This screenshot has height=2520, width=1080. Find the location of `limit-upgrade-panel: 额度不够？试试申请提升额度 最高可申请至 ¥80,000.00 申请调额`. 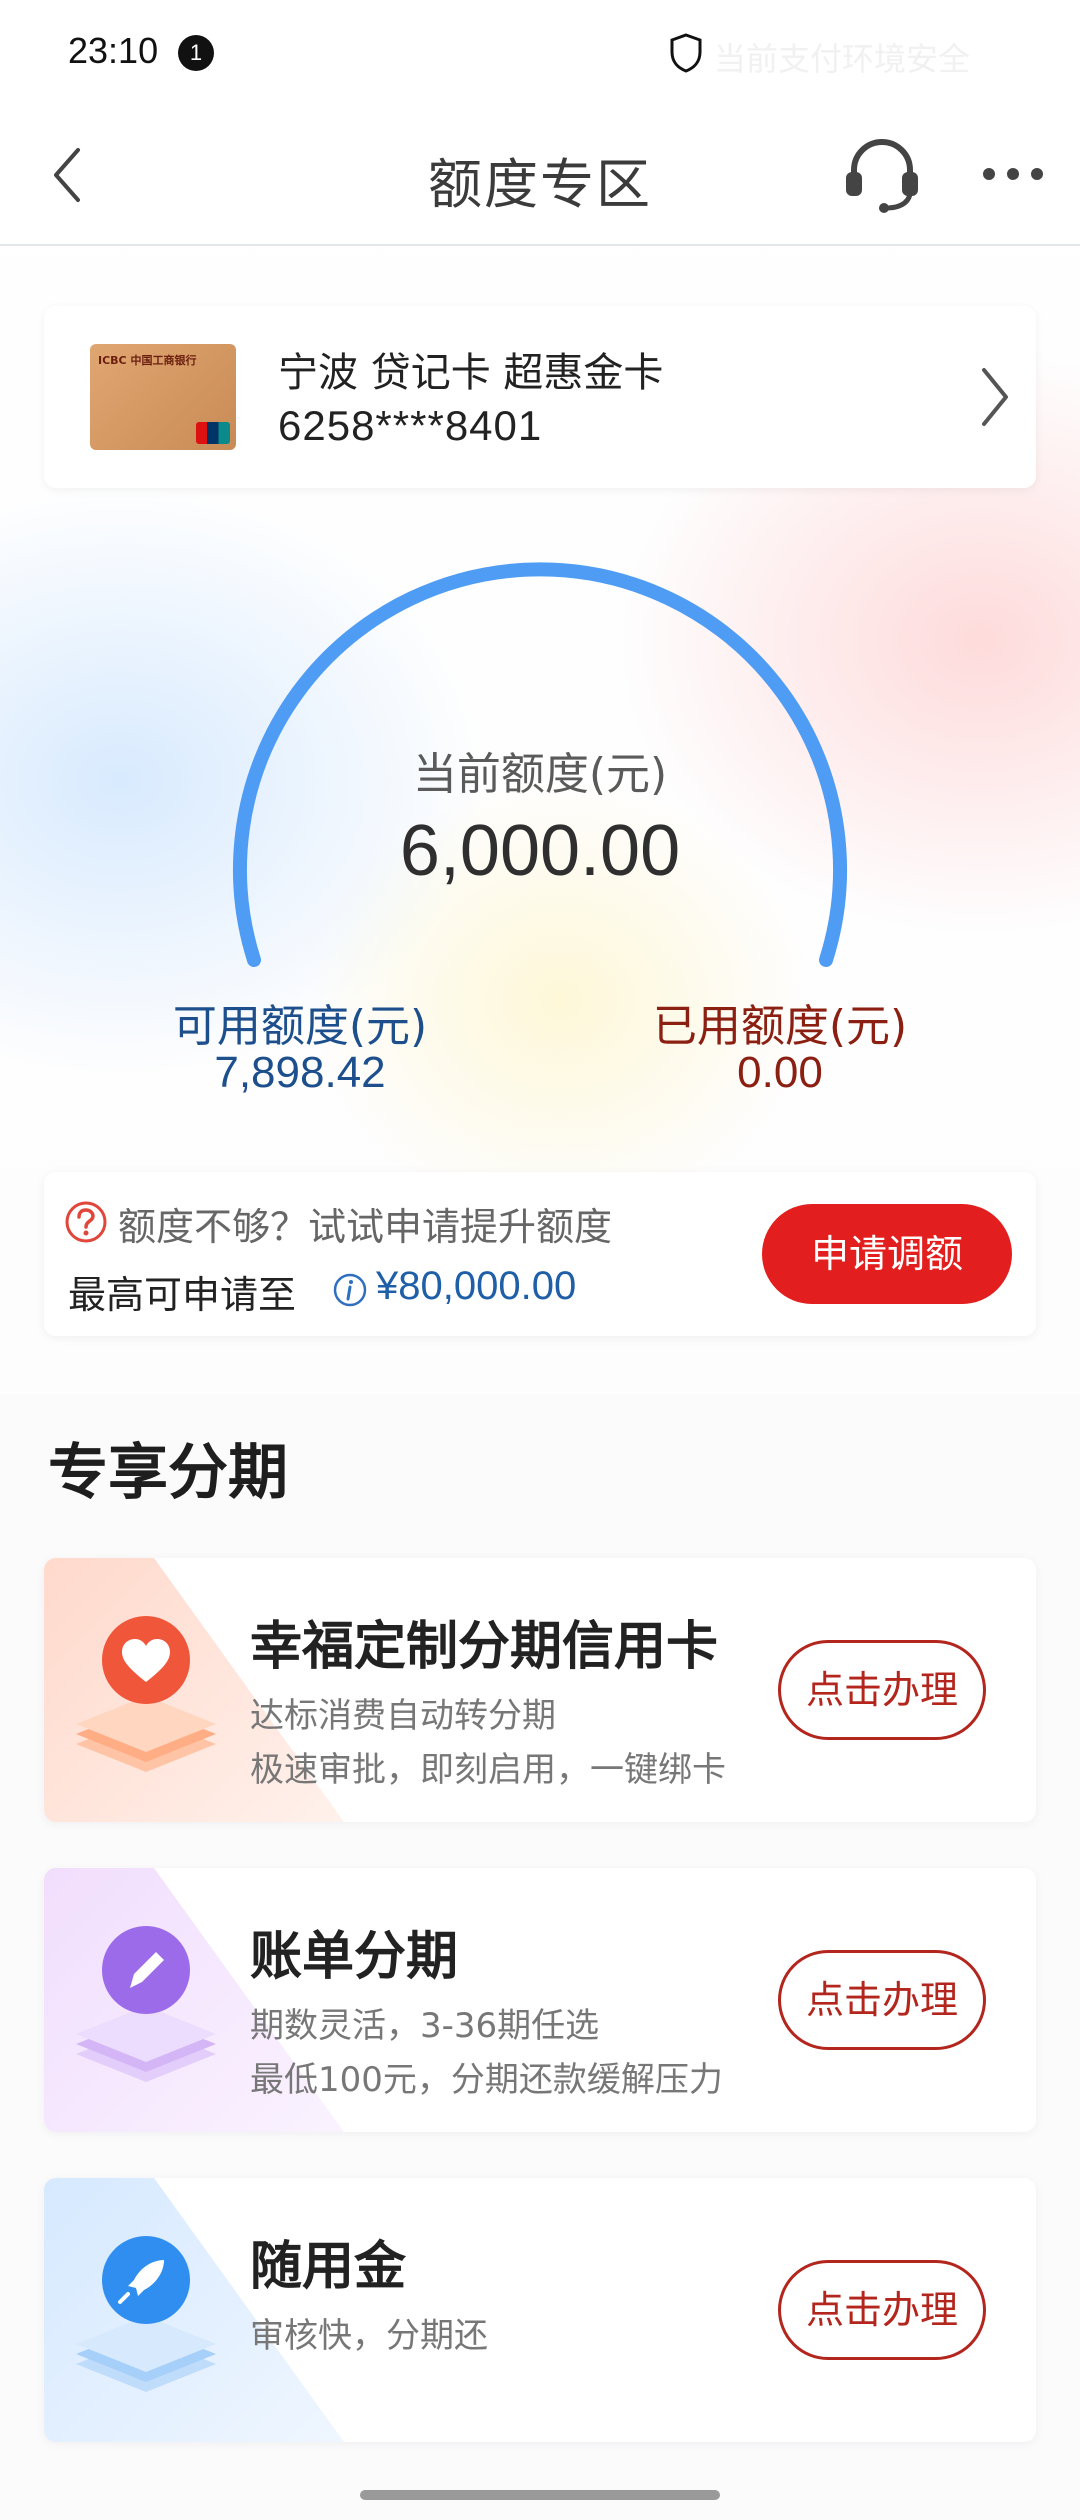

limit-upgrade-panel: 额度不够？试试申请提升额度 最高可申请至 ¥80,000.00 申请调额 is located at coordinates (540, 1254).